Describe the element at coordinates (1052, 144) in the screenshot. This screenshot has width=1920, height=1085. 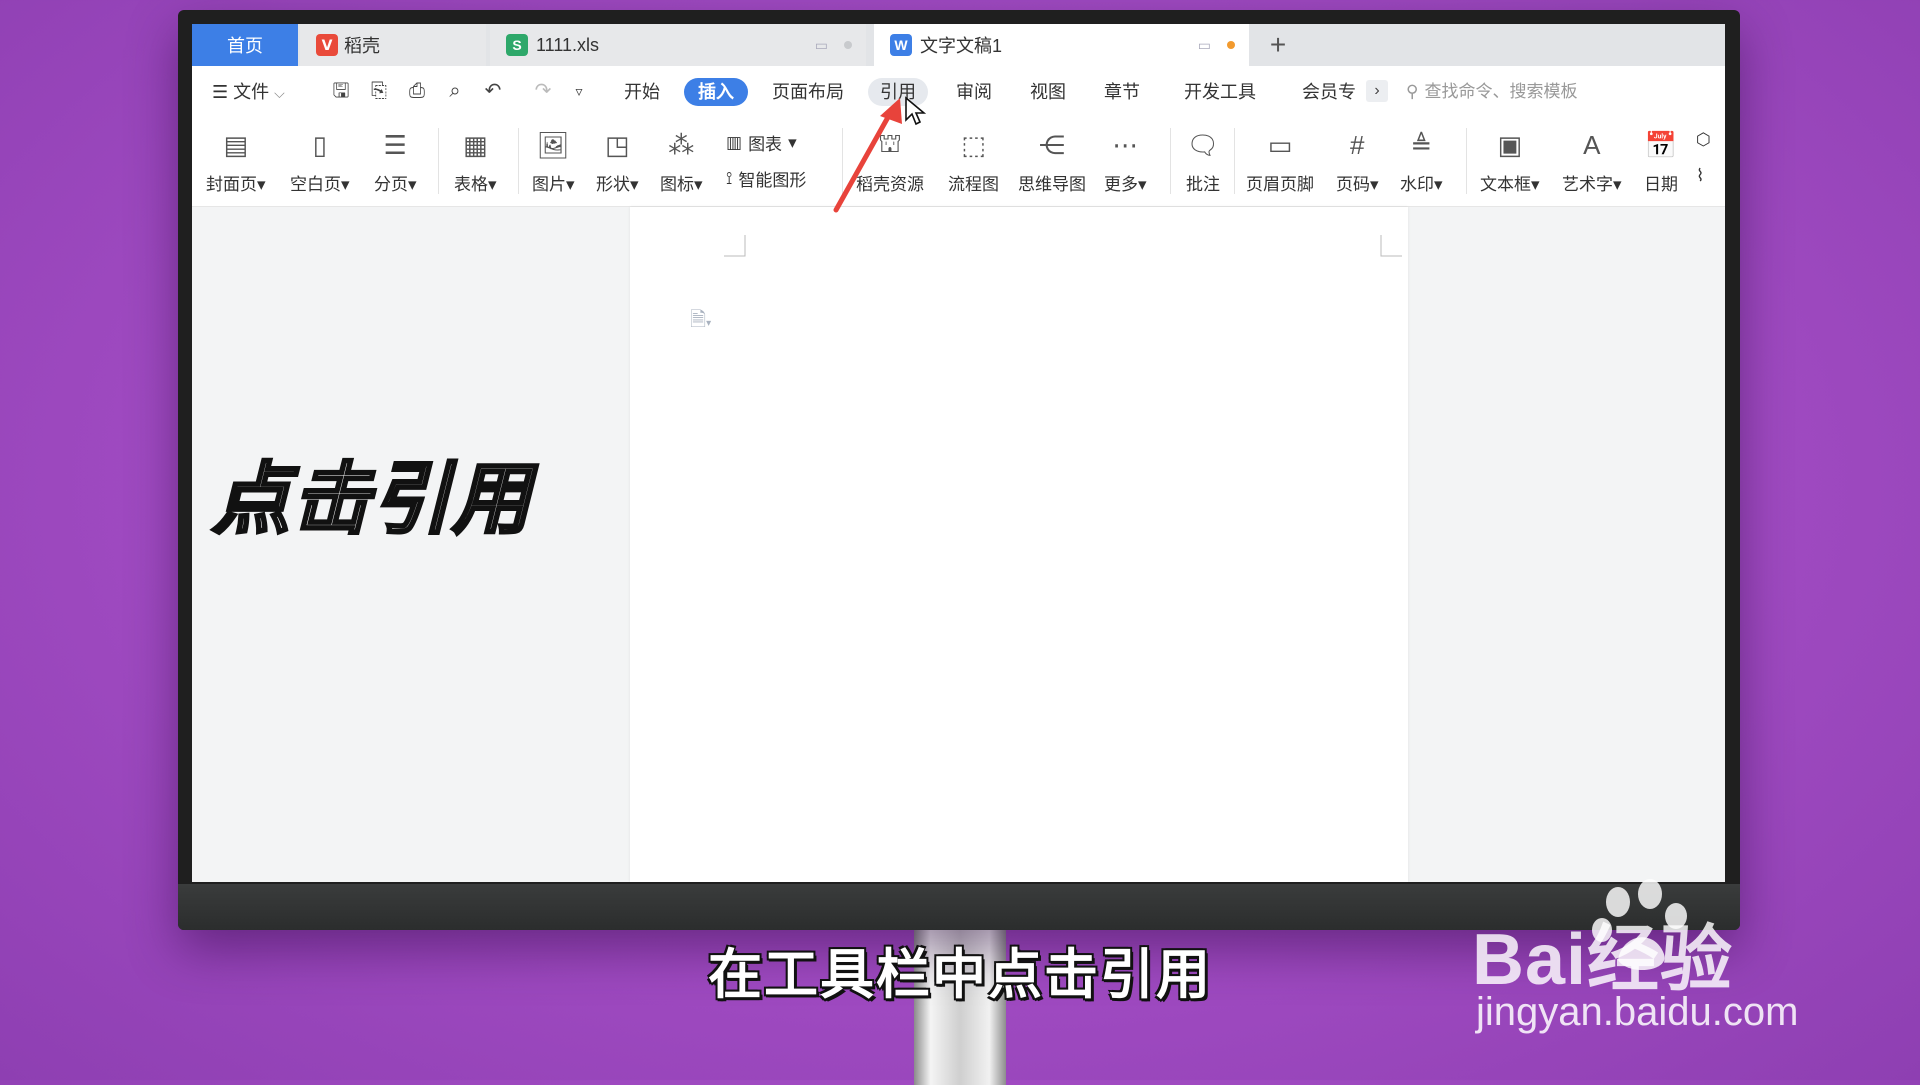
I see `mindmap-icon: ⋲` at that location.